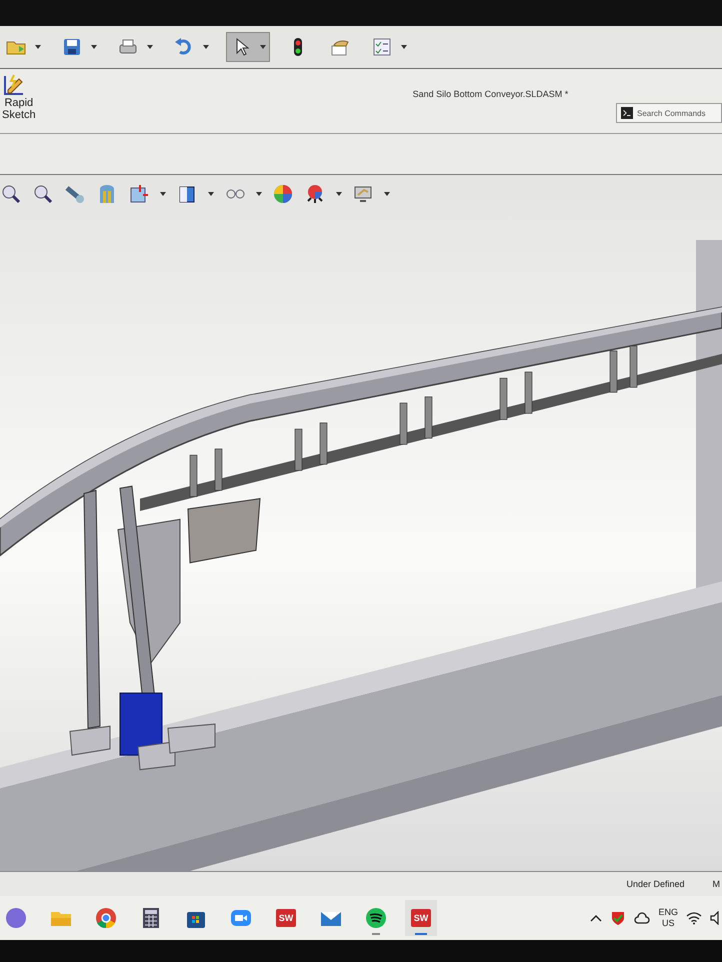 Image resolution: width=722 pixels, height=962 pixels. What do you see at coordinates (596, 918) in the screenshot?
I see `chevron-up-icon` at bounding box center [596, 918].